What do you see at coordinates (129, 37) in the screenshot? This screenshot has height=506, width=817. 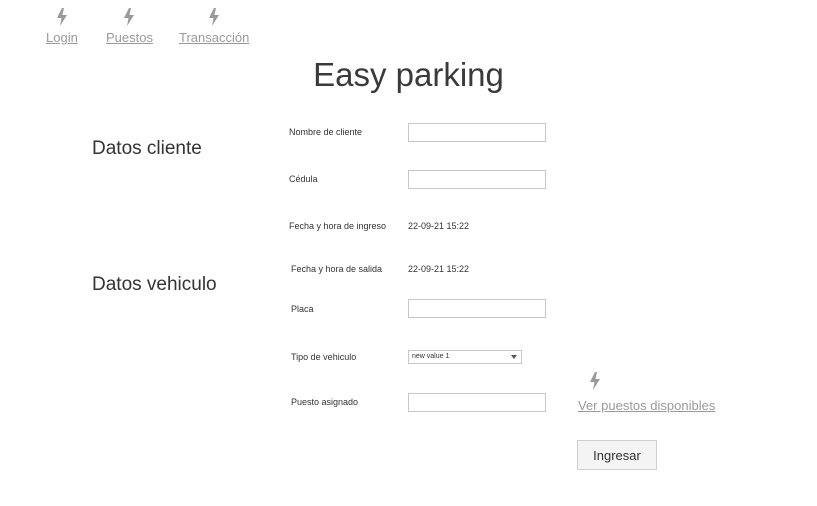 I see `nav-label-puestos: Puestos` at bounding box center [129, 37].